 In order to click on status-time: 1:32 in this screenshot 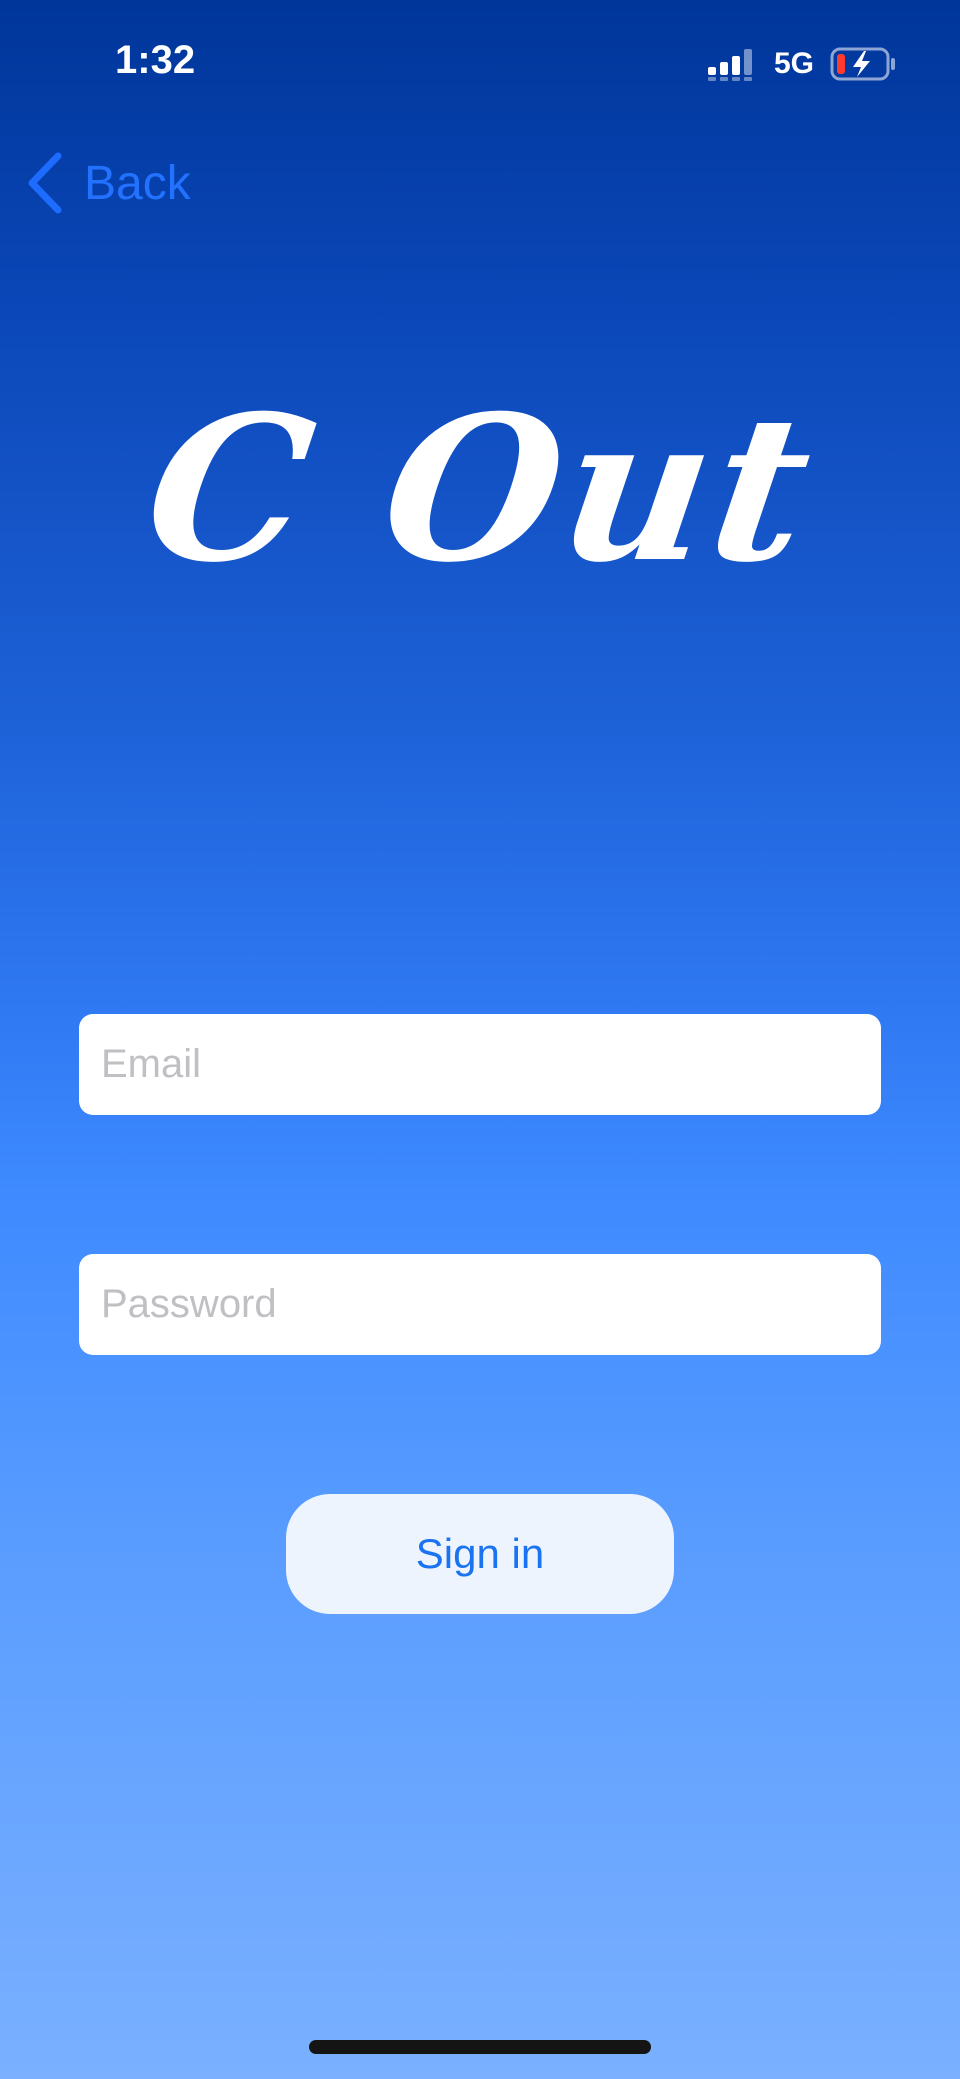, I will do `click(155, 60)`.